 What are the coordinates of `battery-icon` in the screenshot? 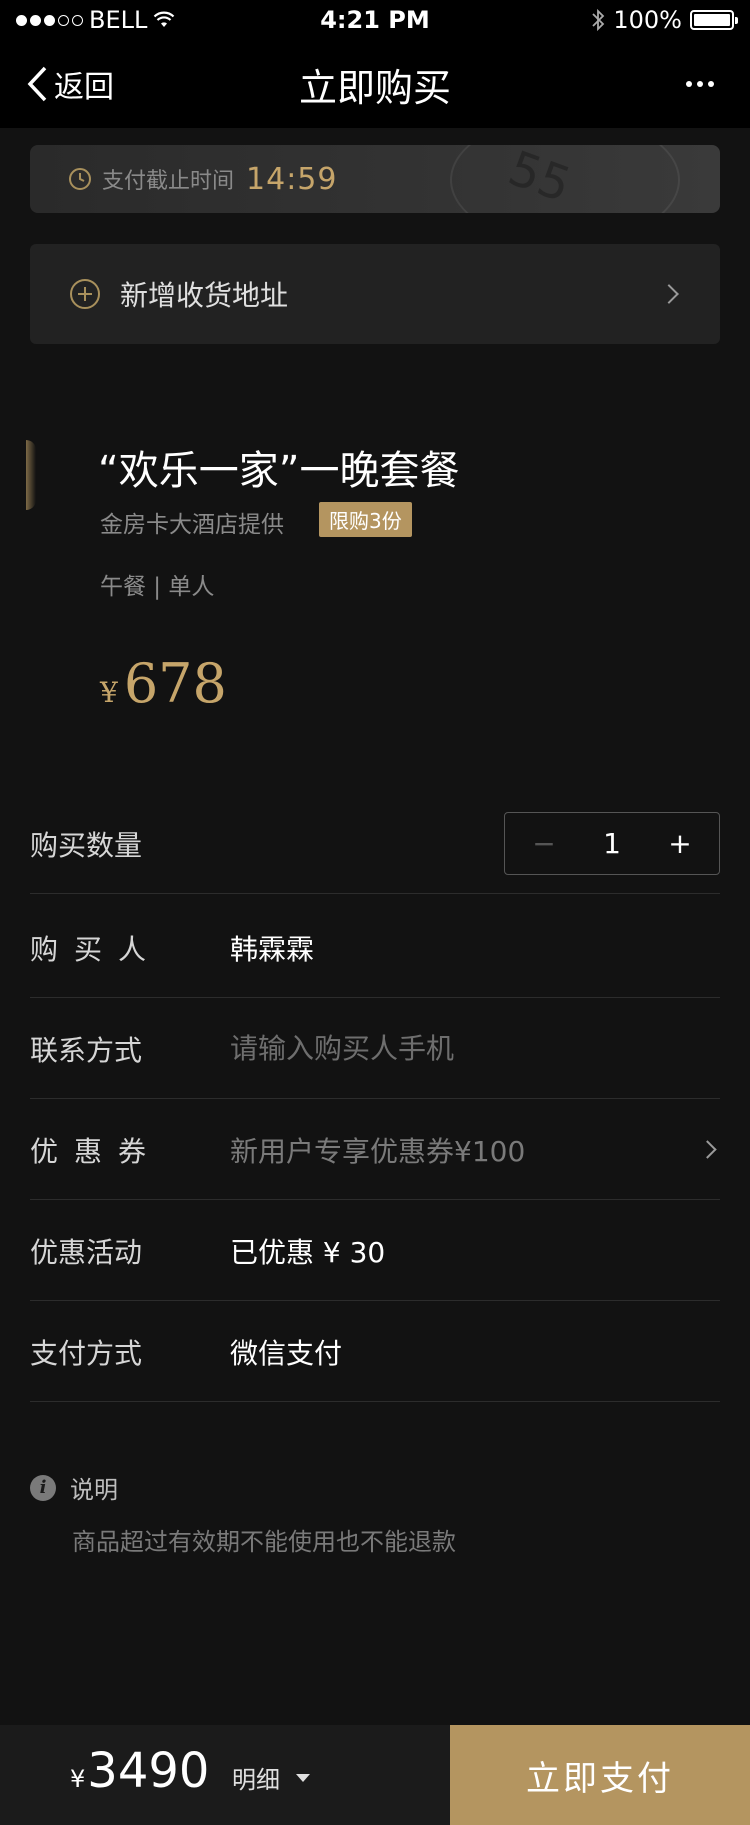 It's located at (714, 20).